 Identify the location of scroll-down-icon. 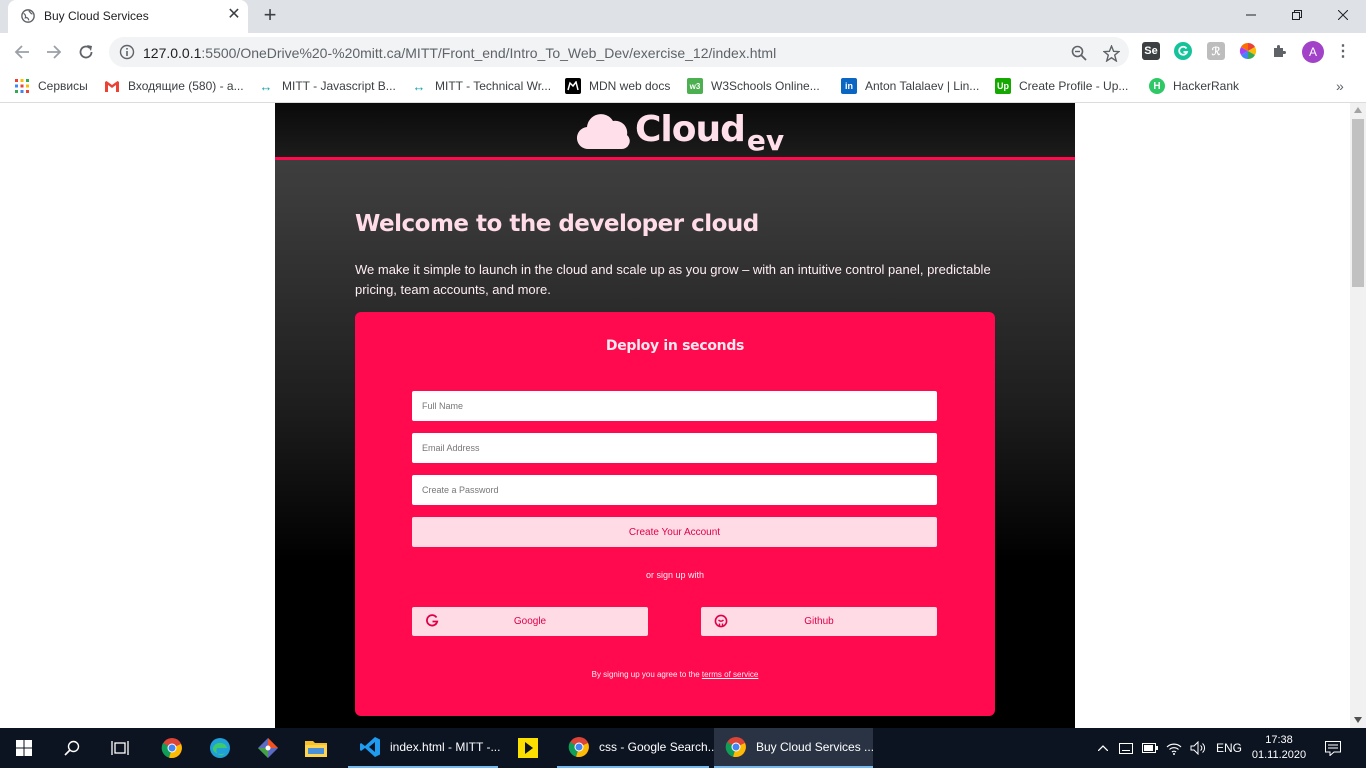
(1358, 720).